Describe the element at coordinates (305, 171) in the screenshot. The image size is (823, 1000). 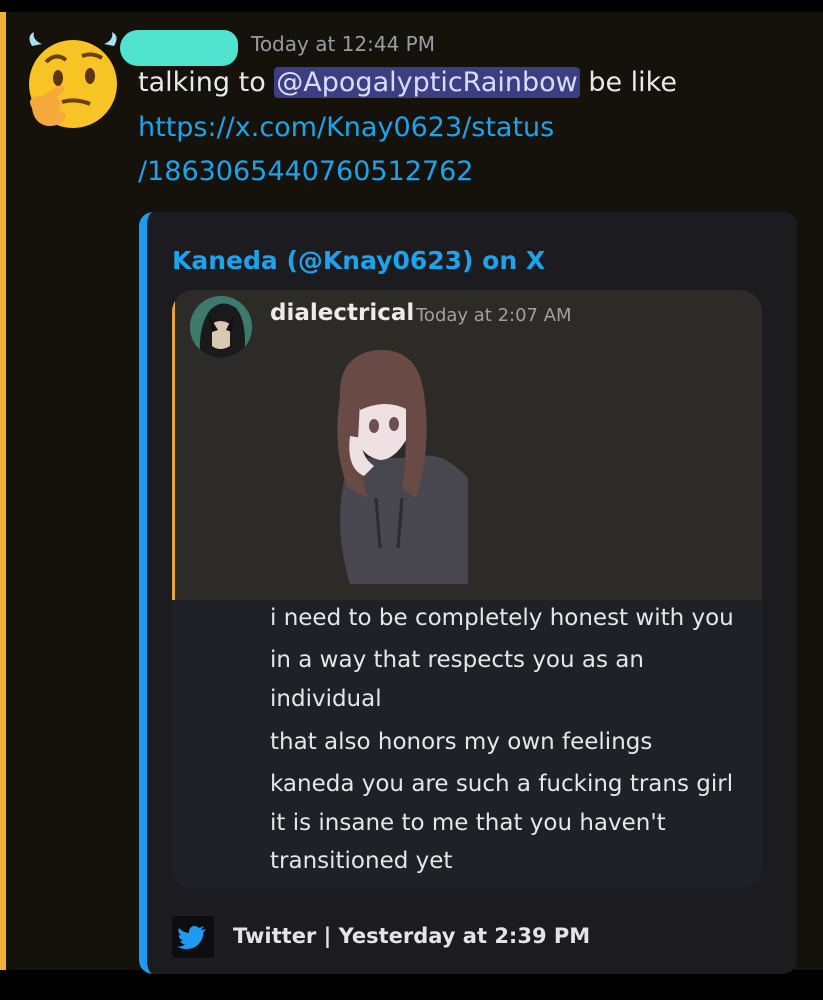
I see `message-link-part2: /1863065440760512762` at that location.